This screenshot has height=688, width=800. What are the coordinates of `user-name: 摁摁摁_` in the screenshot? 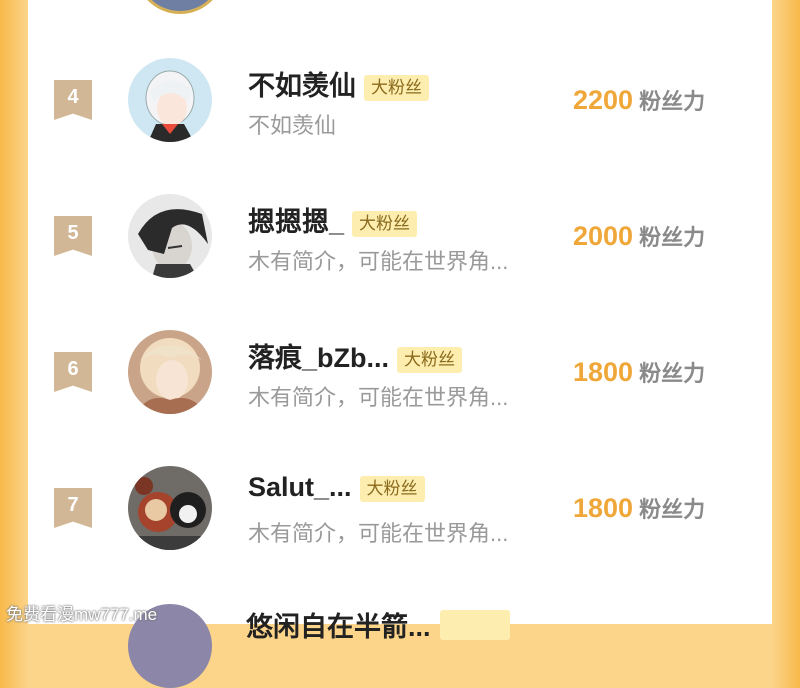 It's located at (296, 222).